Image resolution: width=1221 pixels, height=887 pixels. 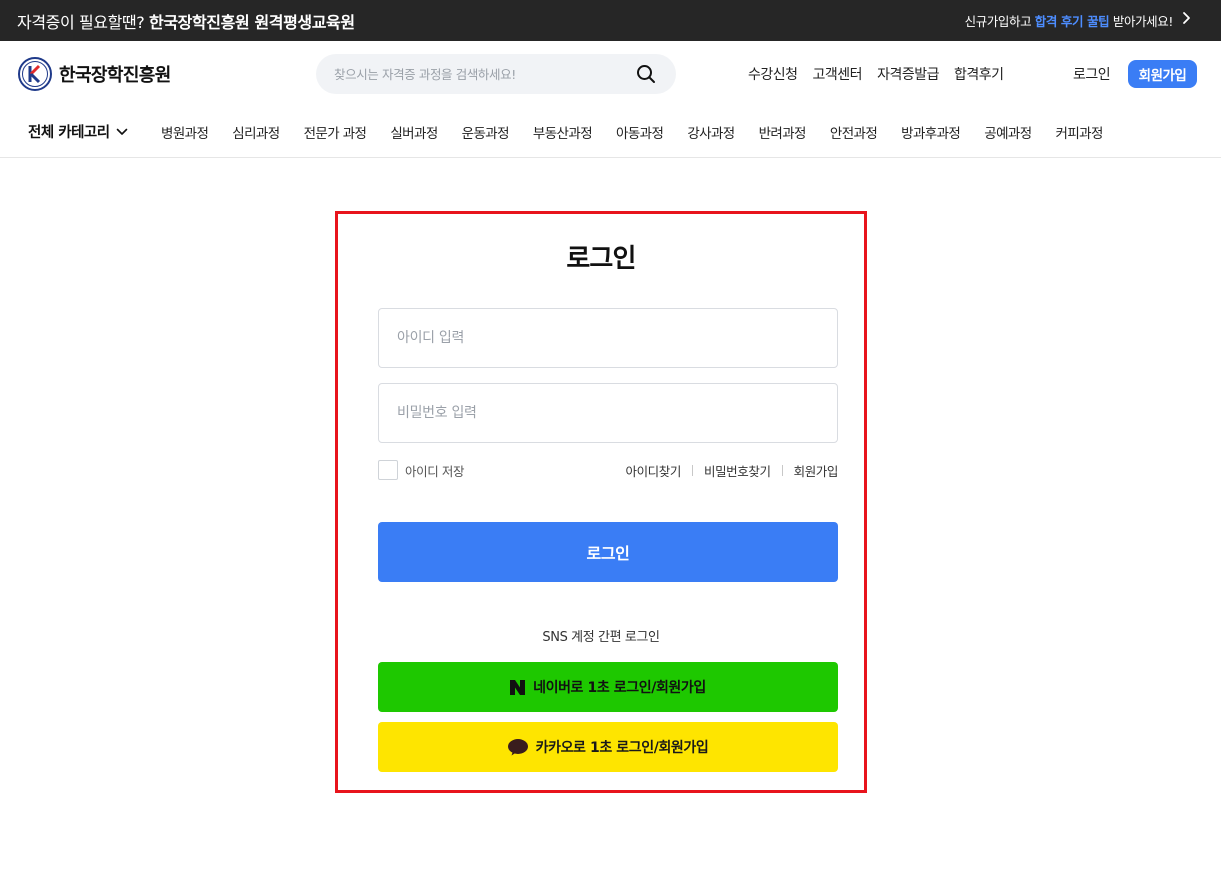 I want to click on utility-nav: 수강신청 고객센터 자격증발급 합격후기, so click(x=883, y=74).